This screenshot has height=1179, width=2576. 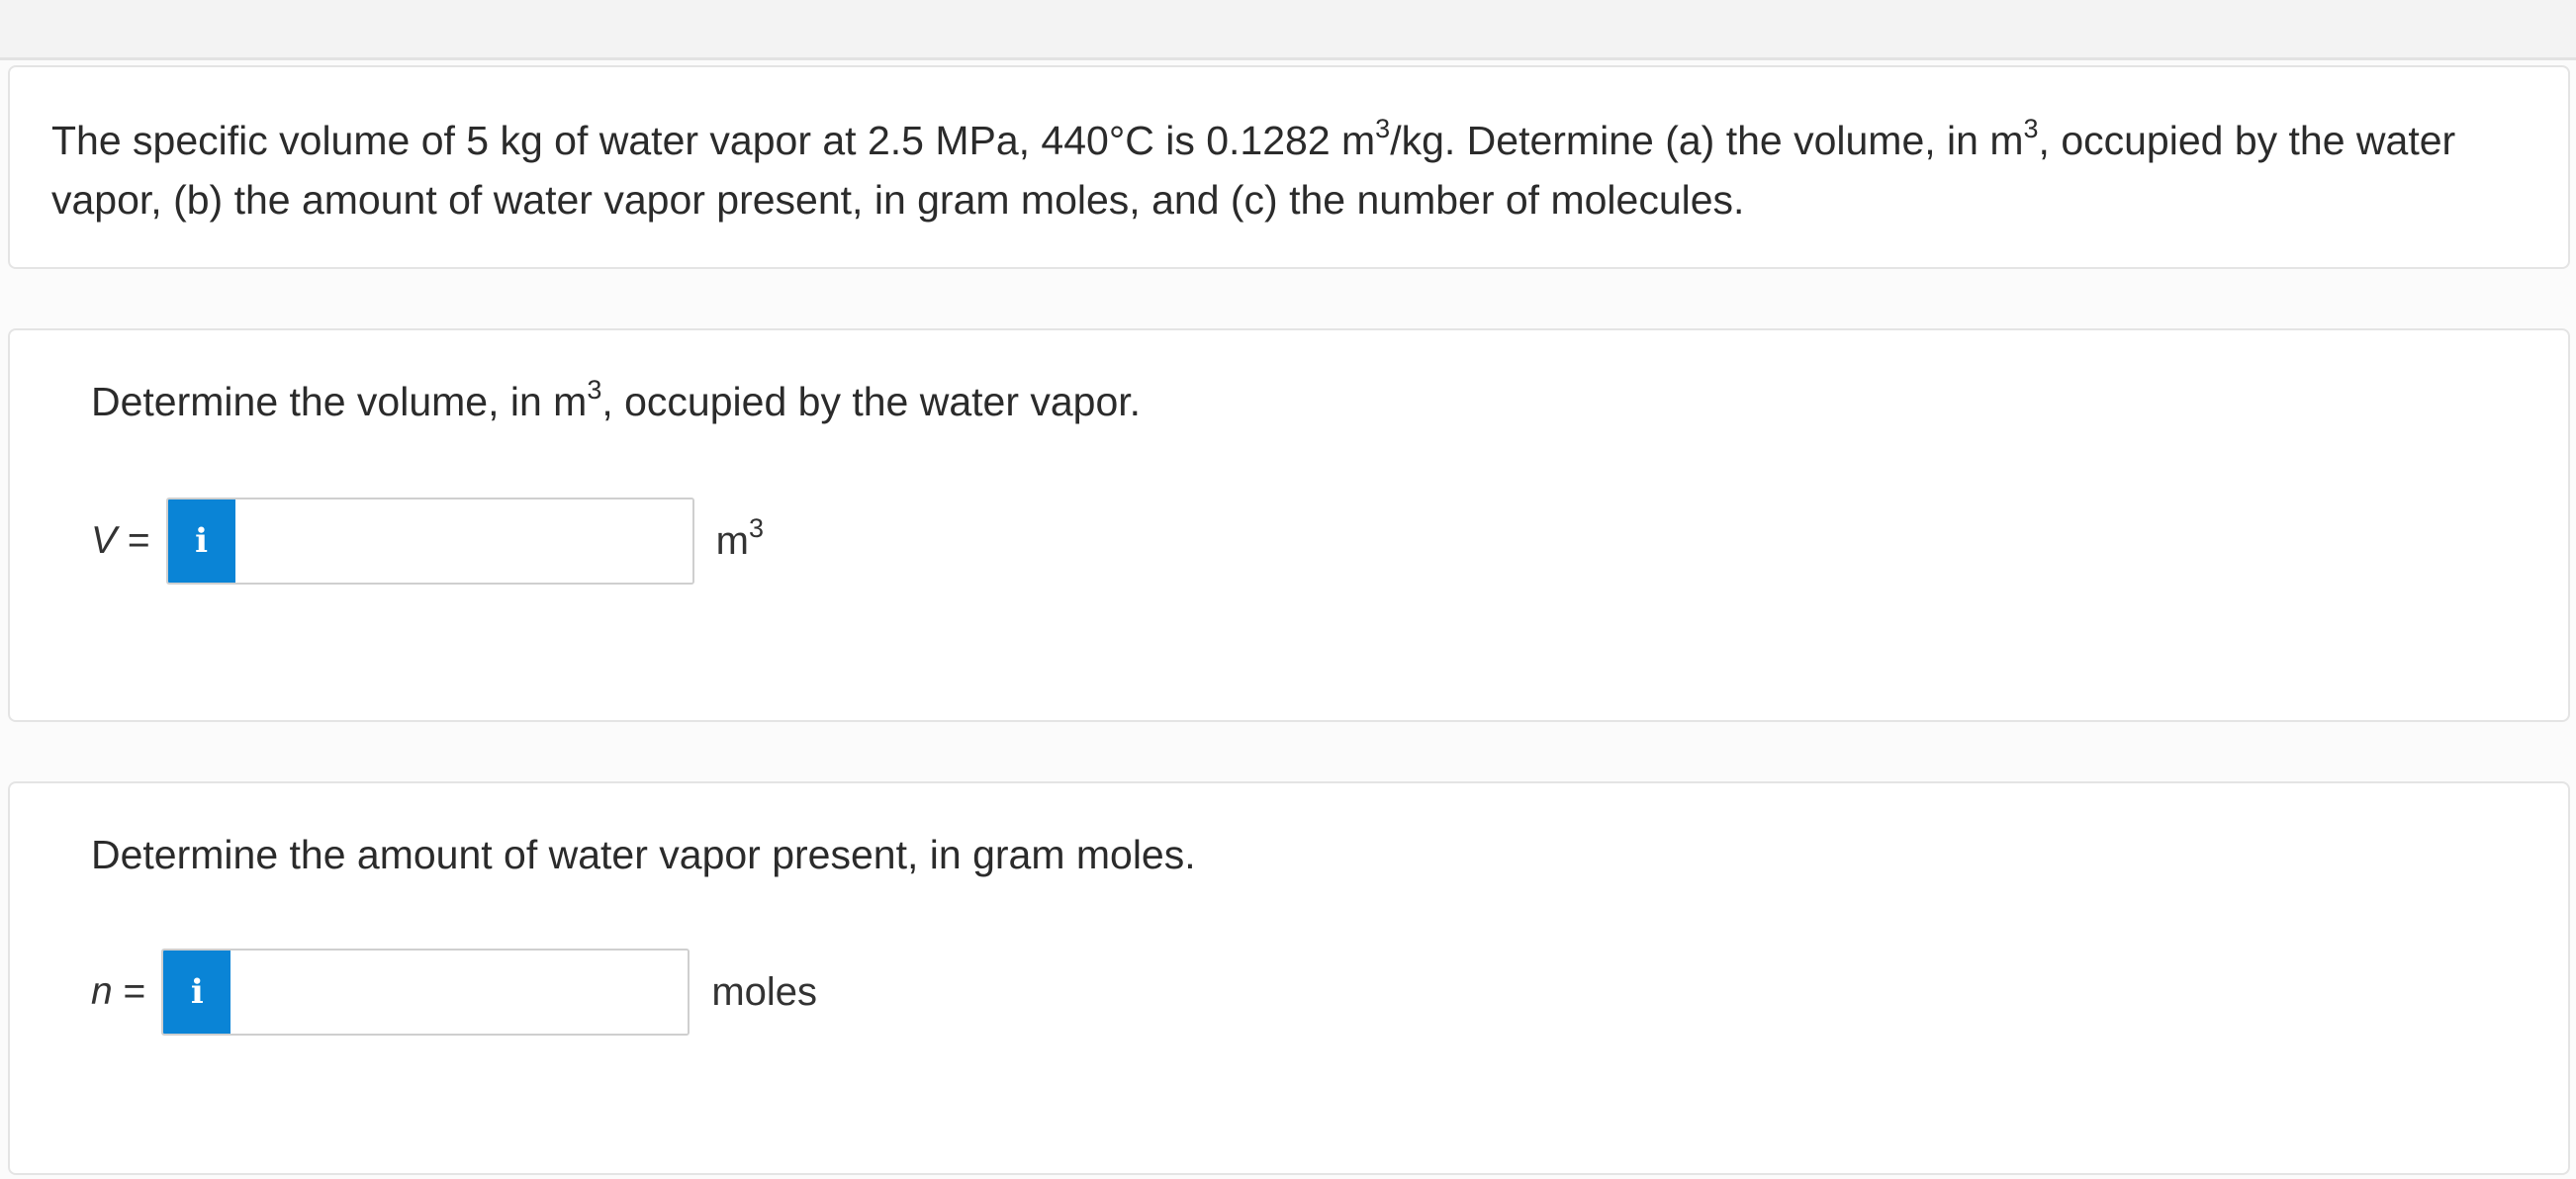 I want to click on moles-input-group: i, so click(x=425, y=992).